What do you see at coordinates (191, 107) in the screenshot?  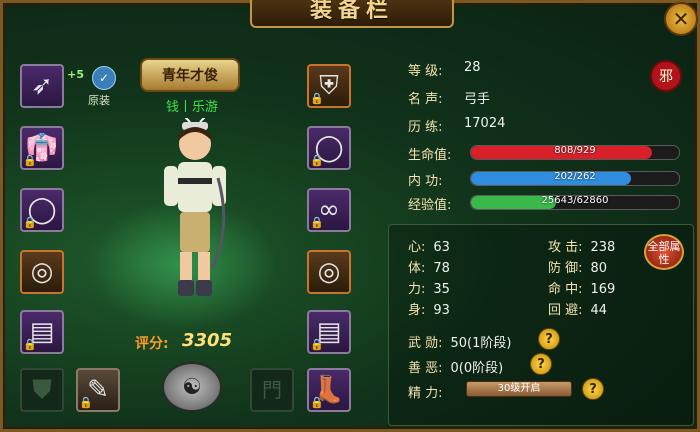 I see `character-name: 钱丨乐游` at bounding box center [191, 107].